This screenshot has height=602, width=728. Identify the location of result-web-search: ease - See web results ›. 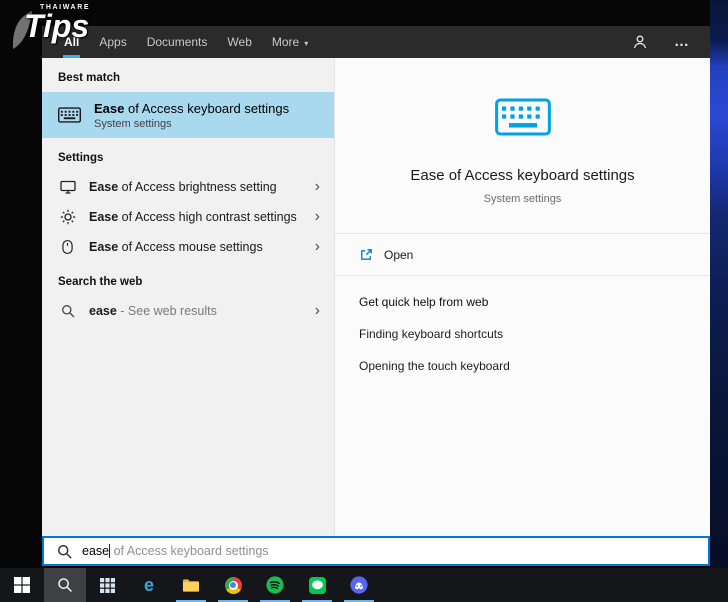
(188, 311).